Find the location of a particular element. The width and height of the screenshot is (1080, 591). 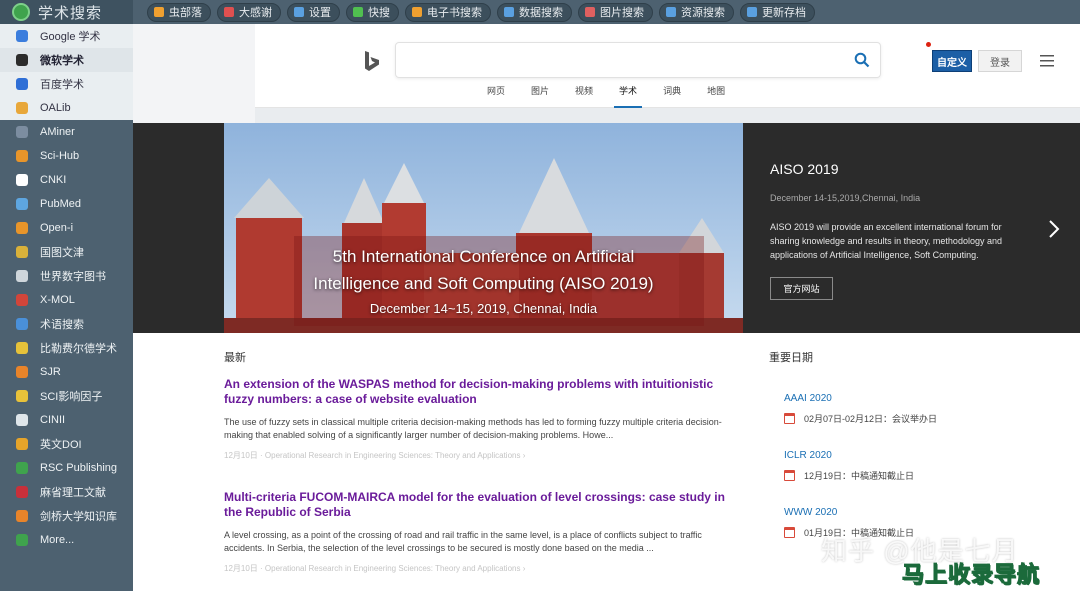

sidebar-item: 世界数字图书 is located at coordinates (66, 276).